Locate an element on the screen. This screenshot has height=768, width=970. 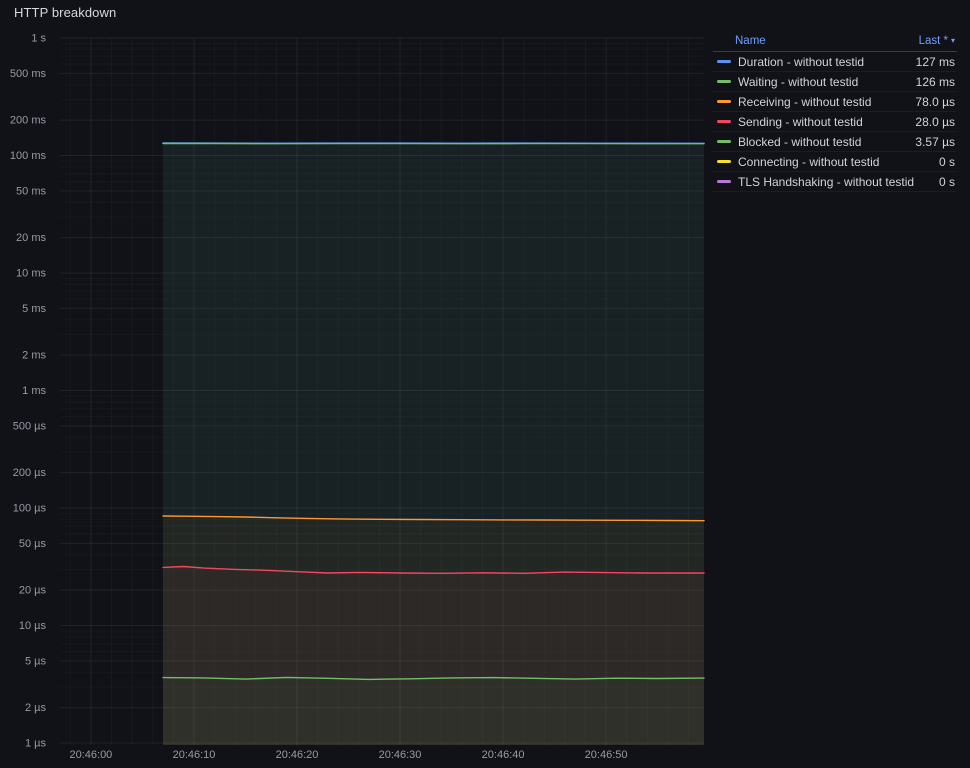
y-tick-label: 2 µs is located at coordinates (36, 708).